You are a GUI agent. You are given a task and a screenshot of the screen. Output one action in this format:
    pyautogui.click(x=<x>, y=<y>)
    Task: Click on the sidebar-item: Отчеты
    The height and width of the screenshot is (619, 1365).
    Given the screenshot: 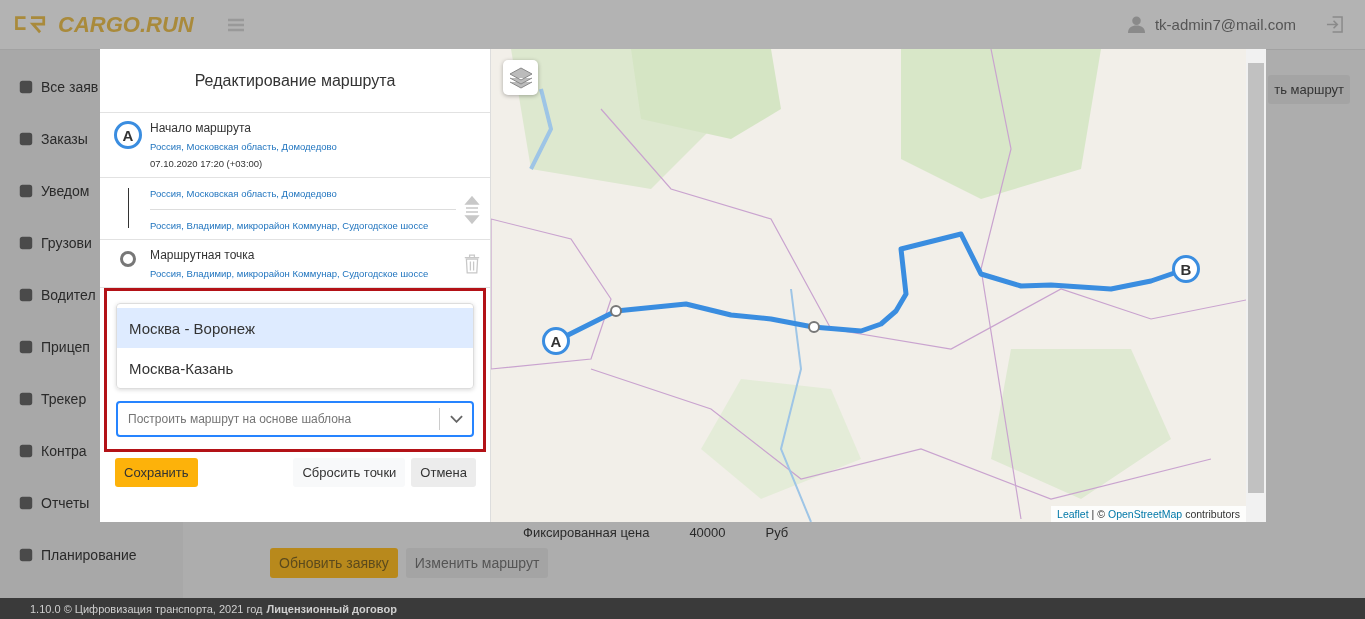 What is the action you would take?
    pyautogui.click(x=65, y=503)
    